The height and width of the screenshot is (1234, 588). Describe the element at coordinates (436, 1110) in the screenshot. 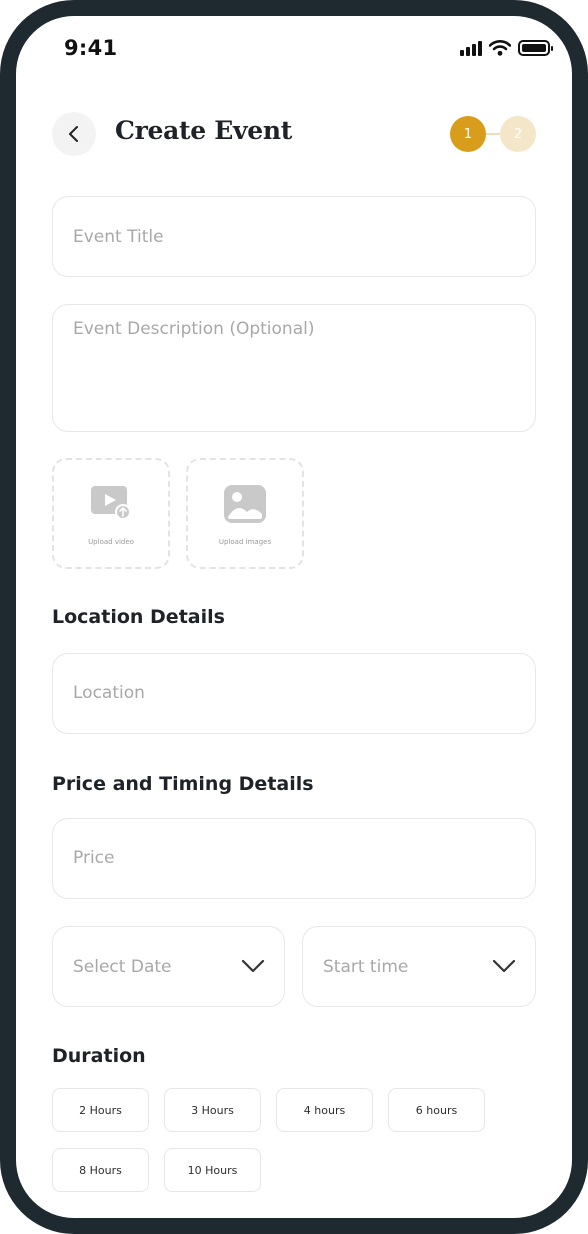

I see `duration-chip: 6 hours` at that location.